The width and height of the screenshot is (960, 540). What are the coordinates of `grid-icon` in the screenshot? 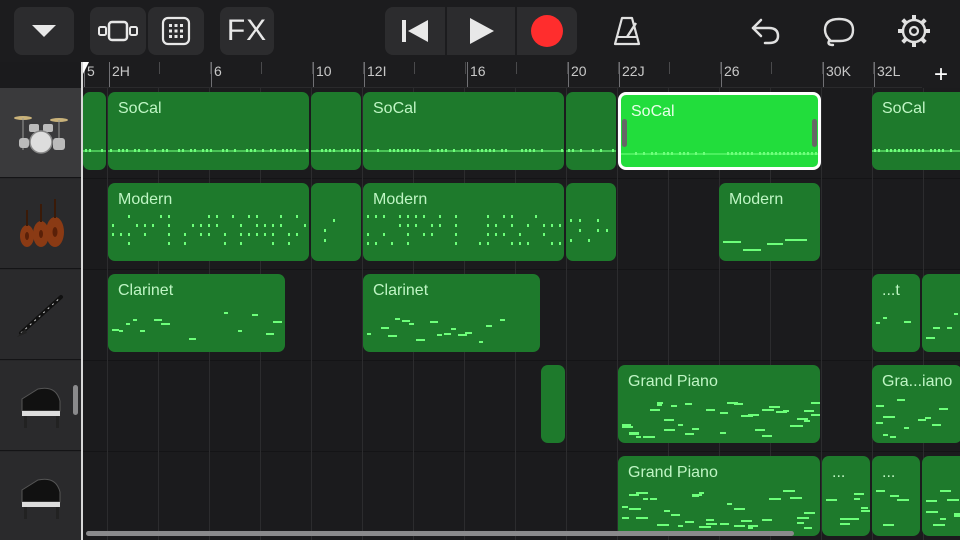 It's located at (176, 31).